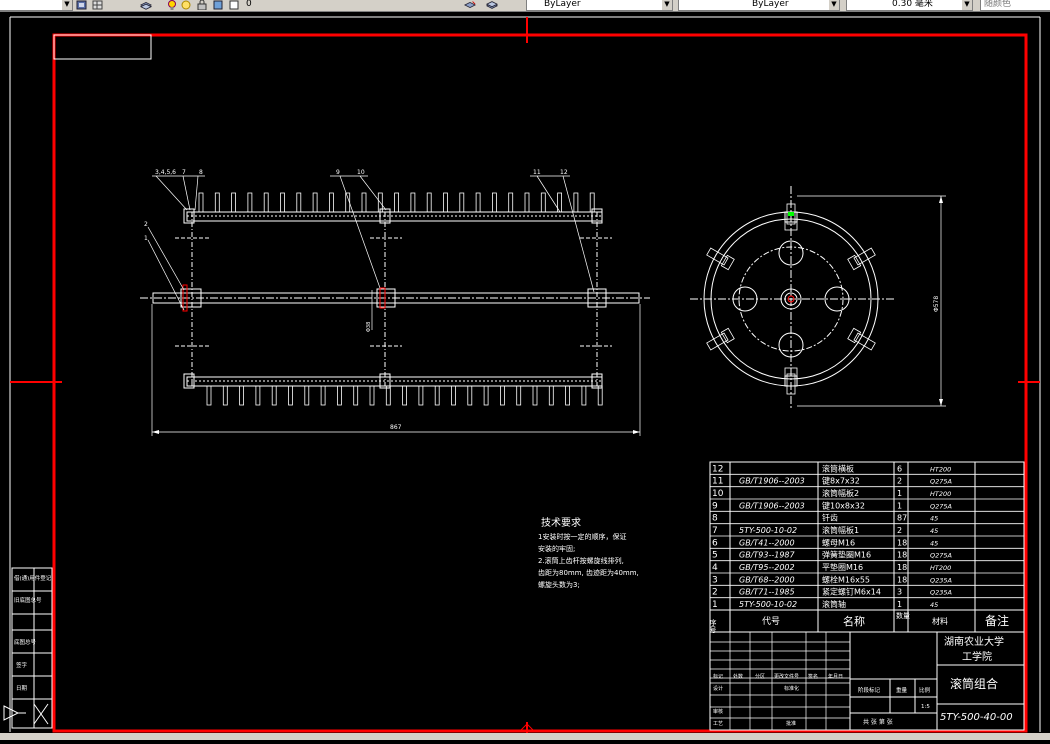 Image resolution: width=1050 pixels, height=744 pixels. Describe the element at coordinates (718, 724) in the screenshot. I see `signer-3: 工艺` at that location.